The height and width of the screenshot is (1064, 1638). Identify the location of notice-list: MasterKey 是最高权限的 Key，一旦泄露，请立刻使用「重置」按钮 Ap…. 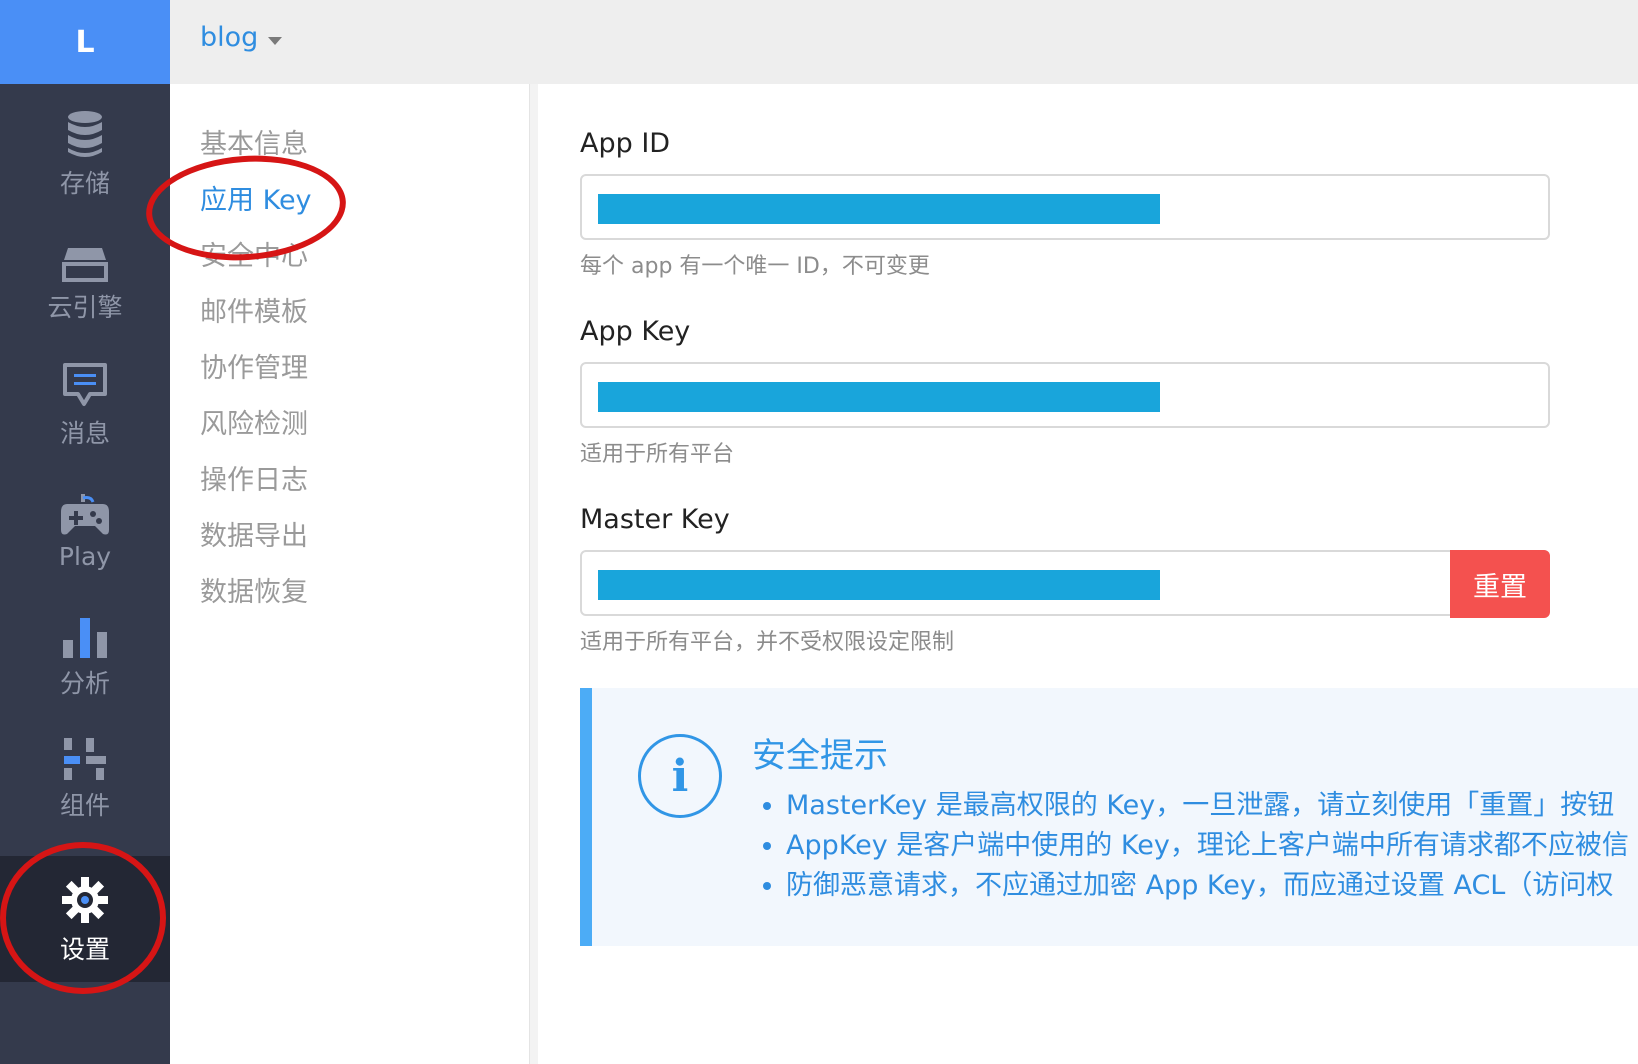
(1195, 846).